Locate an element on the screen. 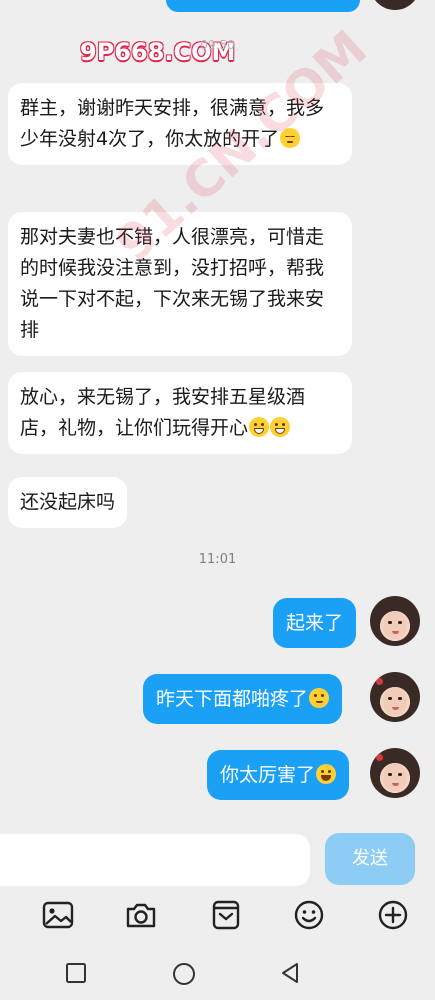 The image size is (435, 1000). message-text: 起来了 is located at coordinates (315, 623).